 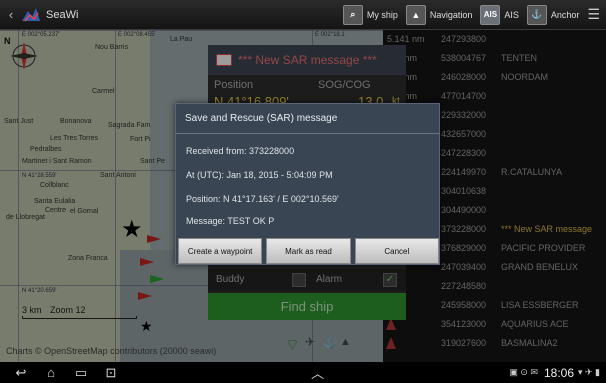 What do you see at coordinates (307, 119) in the screenshot?
I see `dialog-title: Save and Rescue (SAR) message` at bounding box center [307, 119].